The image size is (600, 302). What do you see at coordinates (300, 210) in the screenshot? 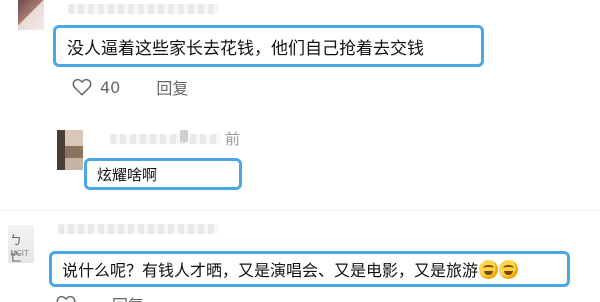
I see `divider` at bounding box center [300, 210].